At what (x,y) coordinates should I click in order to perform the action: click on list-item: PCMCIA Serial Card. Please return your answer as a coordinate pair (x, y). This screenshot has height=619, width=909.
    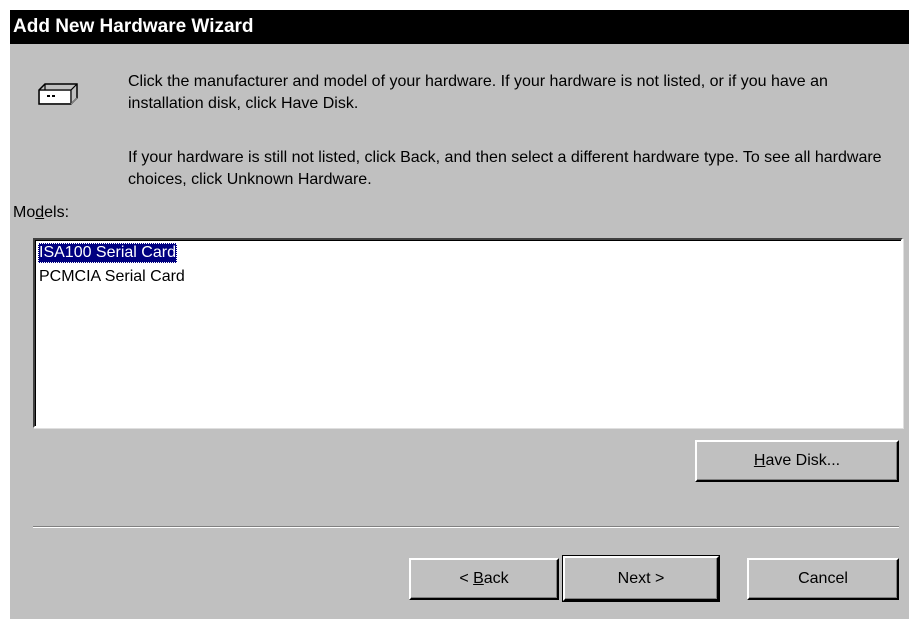
    Looking at the image, I should click on (112, 277).